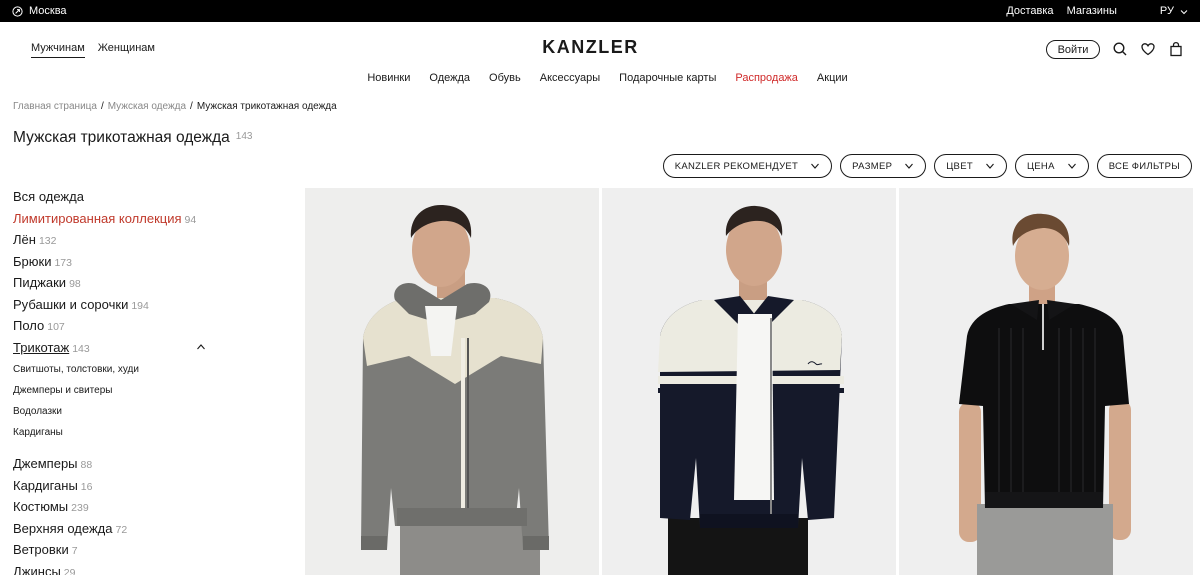 Image resolution: width=1200 pixels, height=575 pixels. I want to click on breadcrumb-men: Мужская одежда, so click(147, 106).